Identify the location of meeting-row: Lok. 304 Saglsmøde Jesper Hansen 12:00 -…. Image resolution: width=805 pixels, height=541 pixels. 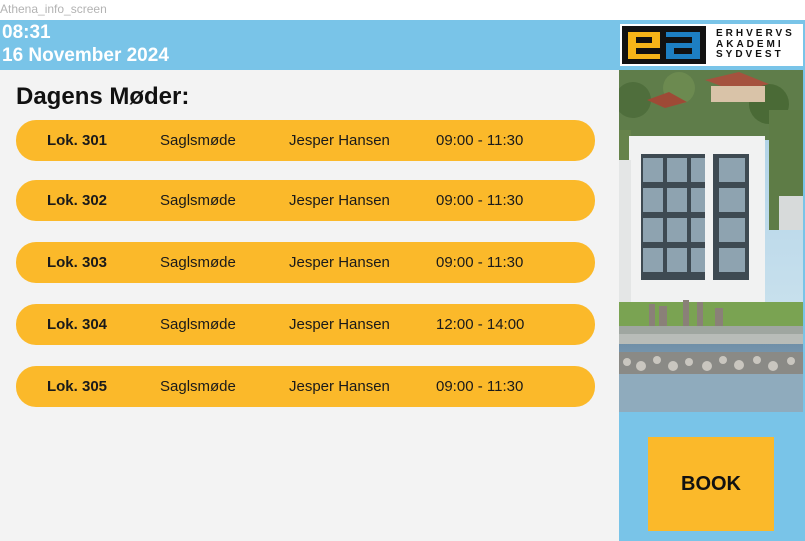
(305, 324).